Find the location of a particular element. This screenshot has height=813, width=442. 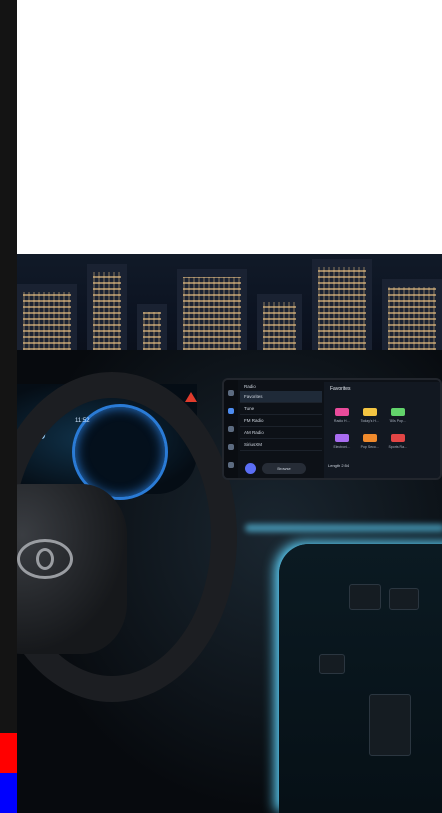

screen-side-nav is located at coordinates (231, 429).